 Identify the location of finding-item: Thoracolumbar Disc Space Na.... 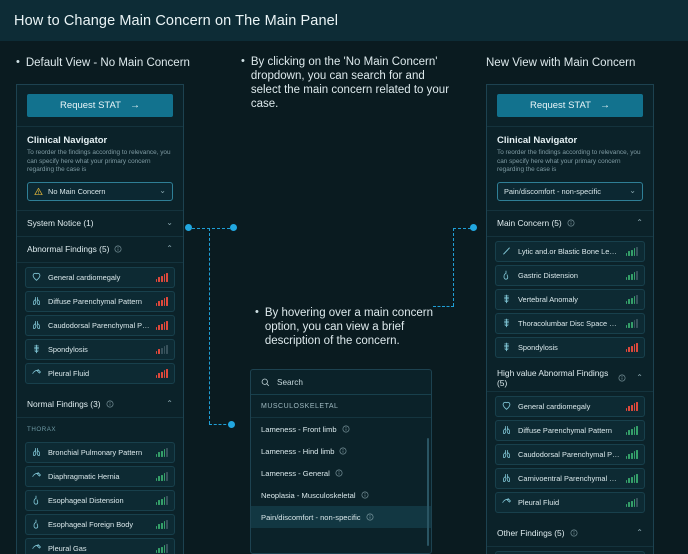
(570, 323).